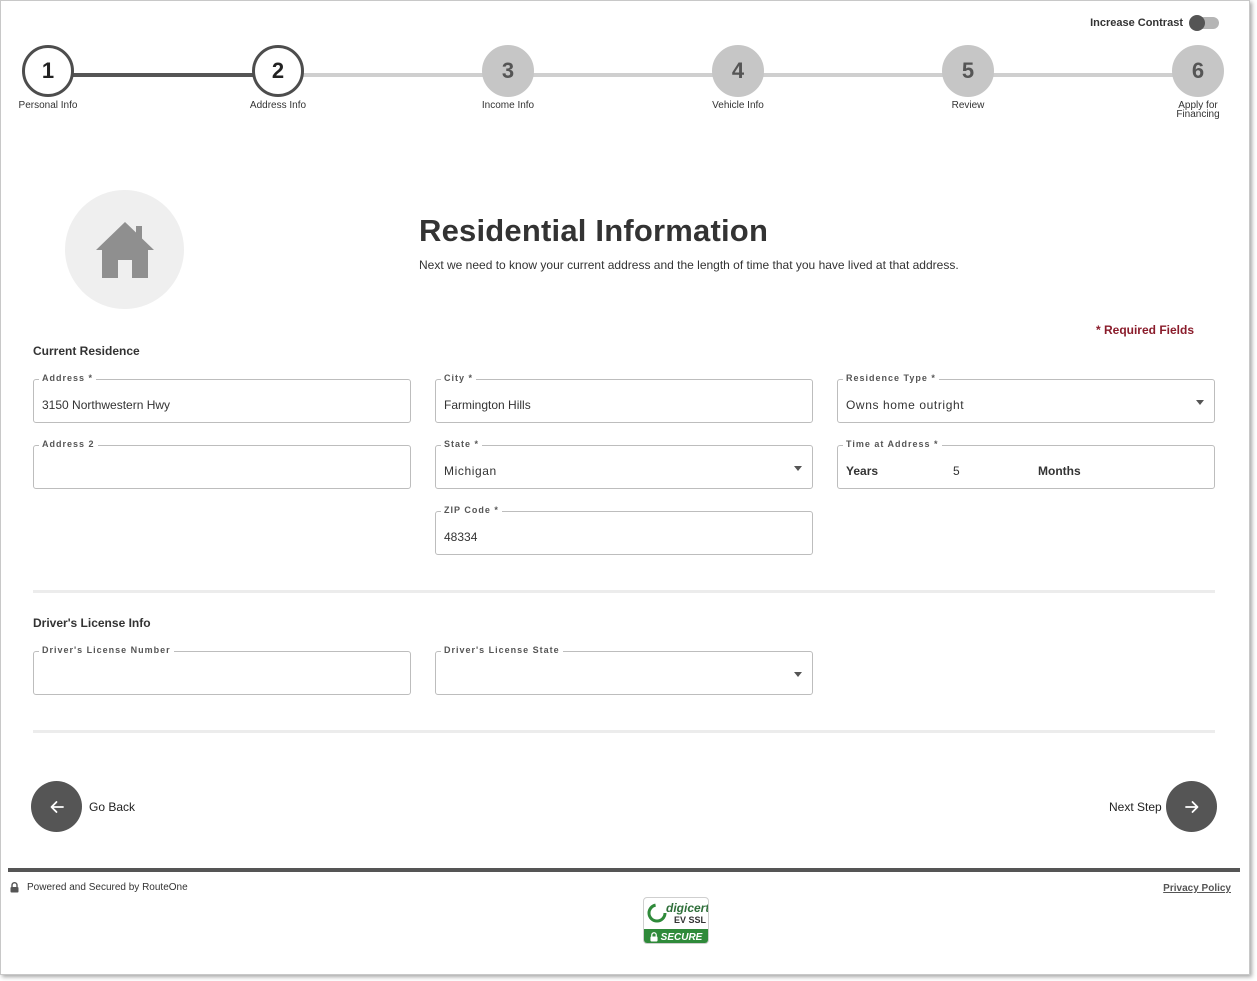  What do you see at coordinates (48, 105) in the screenshot?
I see `step-label: Personal Info` at bounding box center [48, 105].